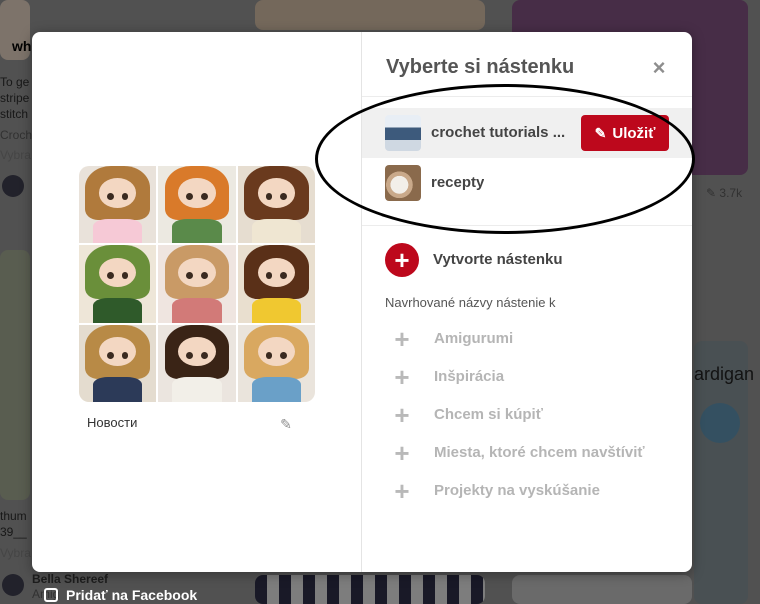 The width and height of the screenshot is (760, 604). I want to click on pin-description: Новости, so click(112, 422).